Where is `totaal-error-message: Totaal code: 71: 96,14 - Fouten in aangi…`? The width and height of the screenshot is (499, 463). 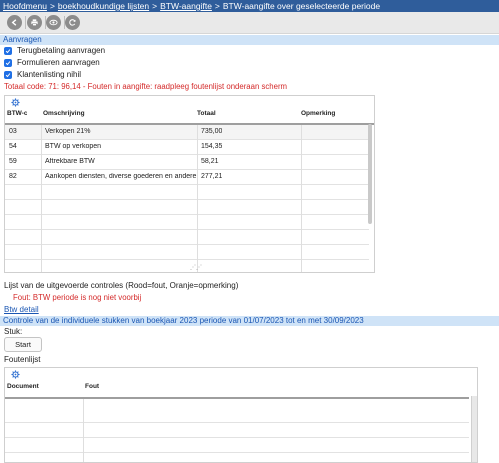 totaal-error-message: Totaal code: 71: 96,14 - Fouten in aangi… is located at coordinates (146, 86).